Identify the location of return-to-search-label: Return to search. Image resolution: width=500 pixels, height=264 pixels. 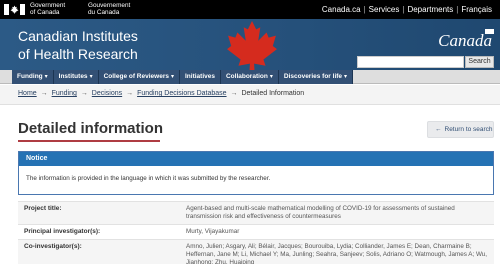
(468, 129).